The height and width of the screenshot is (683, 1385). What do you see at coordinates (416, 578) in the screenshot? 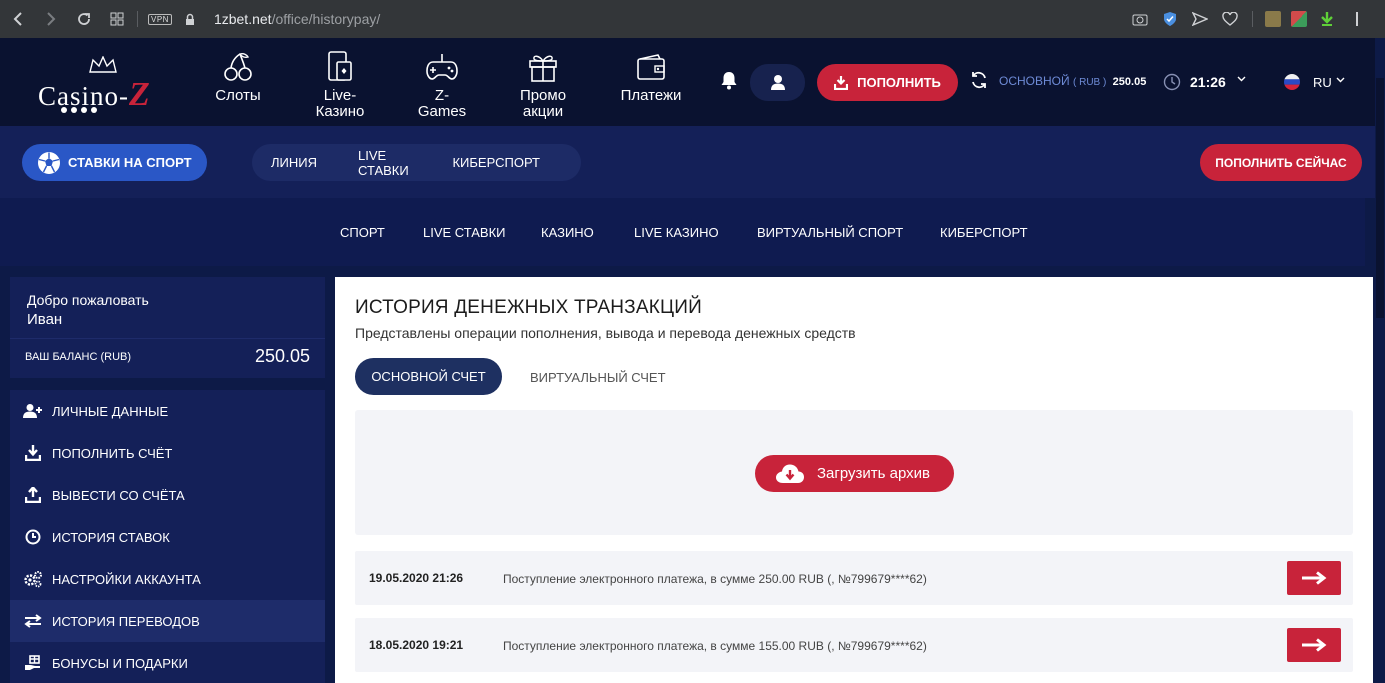
I see `transaction-date: 19.05.2020 21:26` at bounding box center [416, 578].